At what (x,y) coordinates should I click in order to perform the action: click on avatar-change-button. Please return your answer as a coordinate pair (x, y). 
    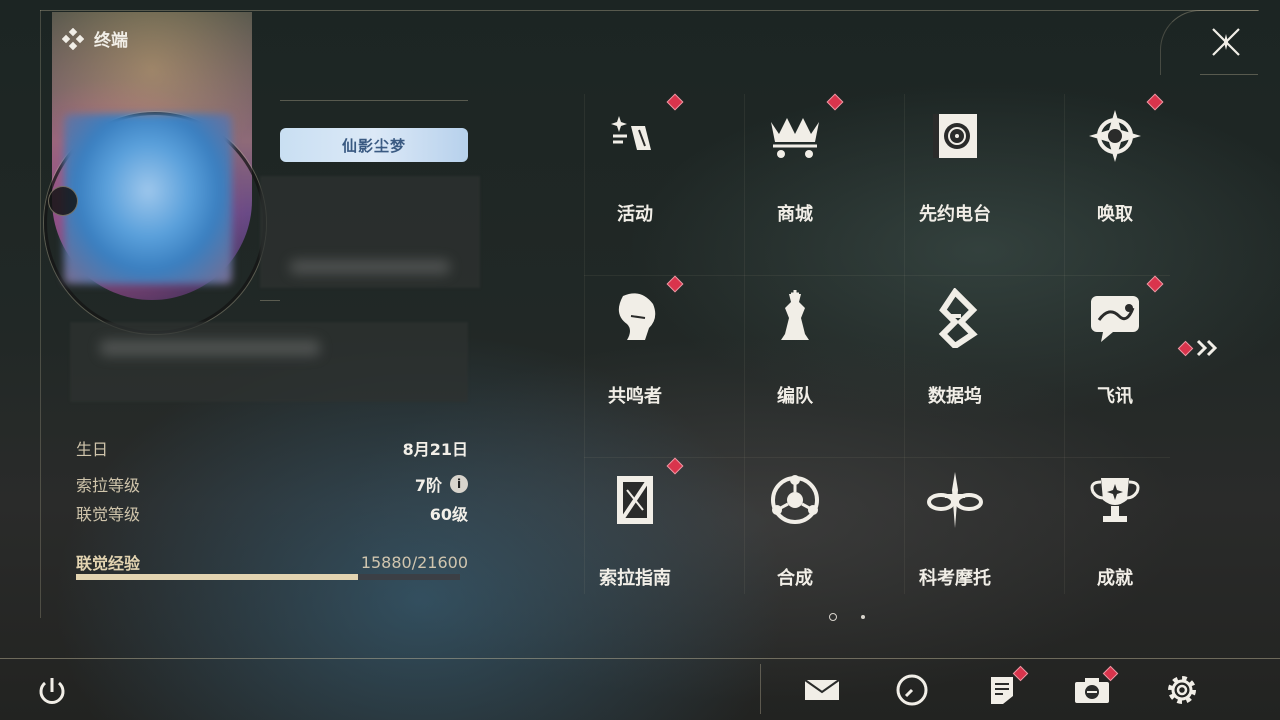
    Looking at the image, I should click on (63, 201).